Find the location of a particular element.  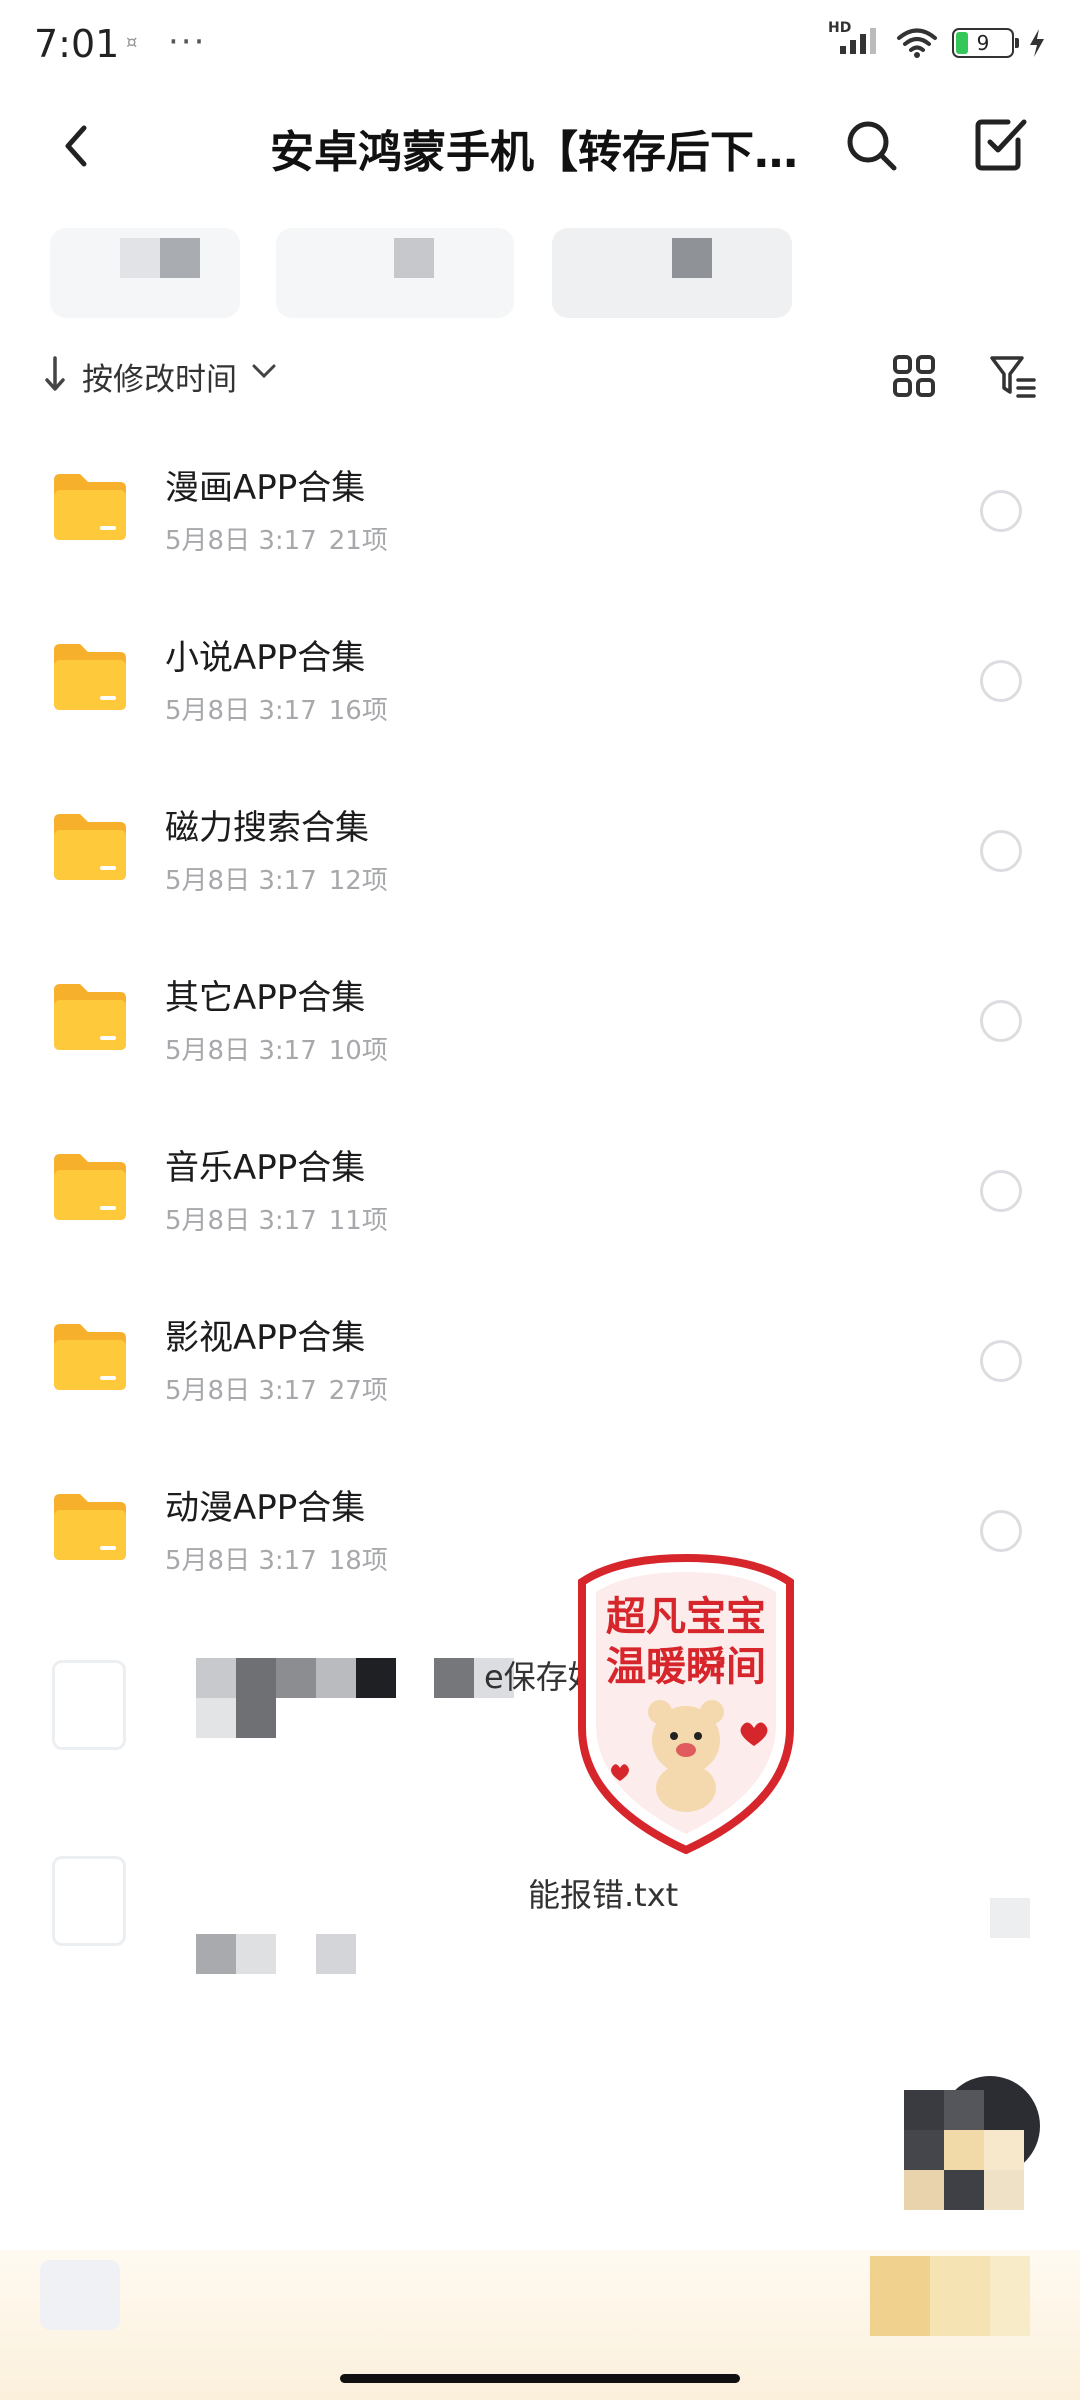

sticker-badge: 超凡宝宝 温暖瞬间 is located at coordinates (686, 1703).